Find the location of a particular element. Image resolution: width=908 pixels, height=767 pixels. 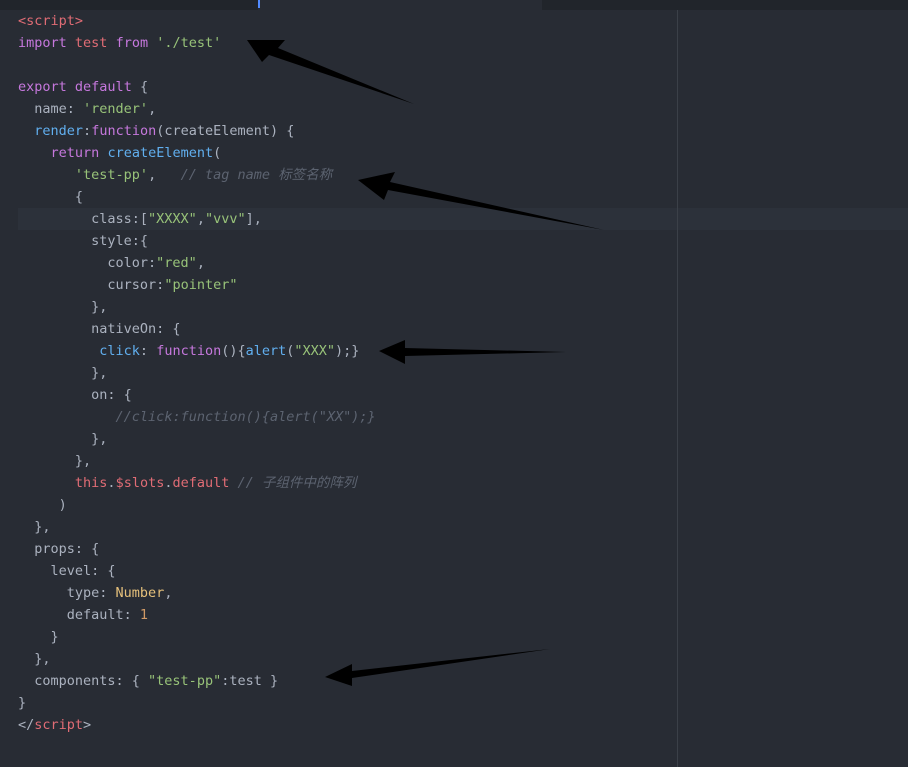

code-token: // 子组件中的阵列 is located at coordinates (297, 483).